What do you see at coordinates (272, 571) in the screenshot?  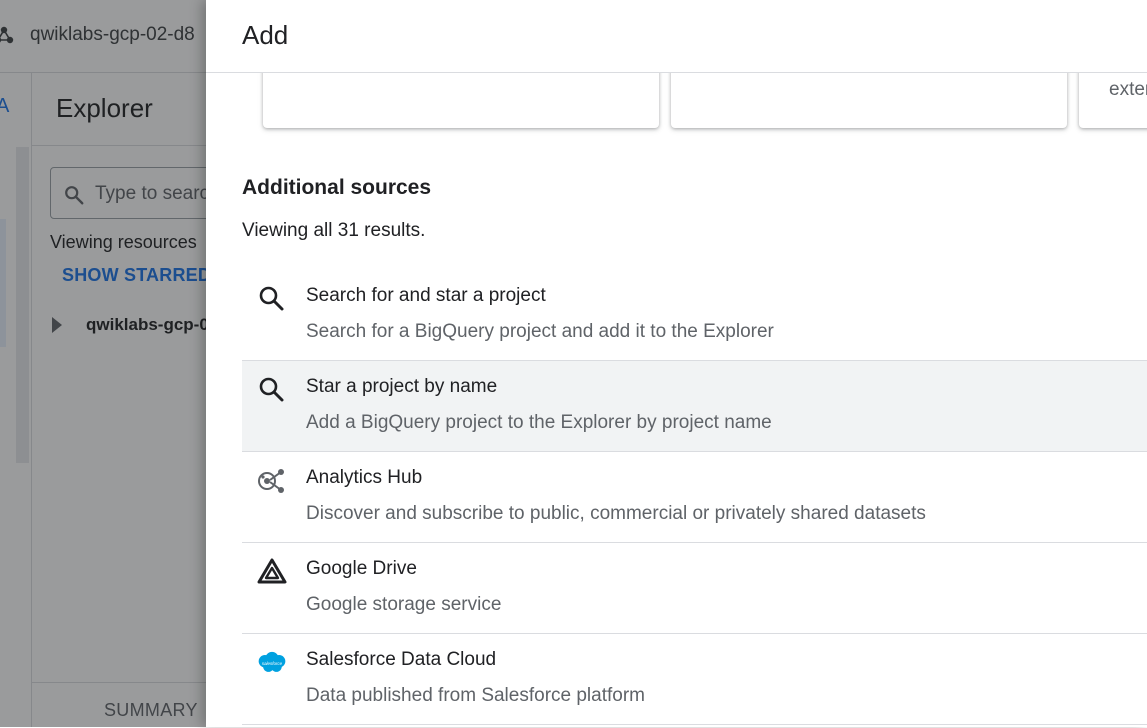 I see `google-drive-icon` at bounding box center [272, 571].